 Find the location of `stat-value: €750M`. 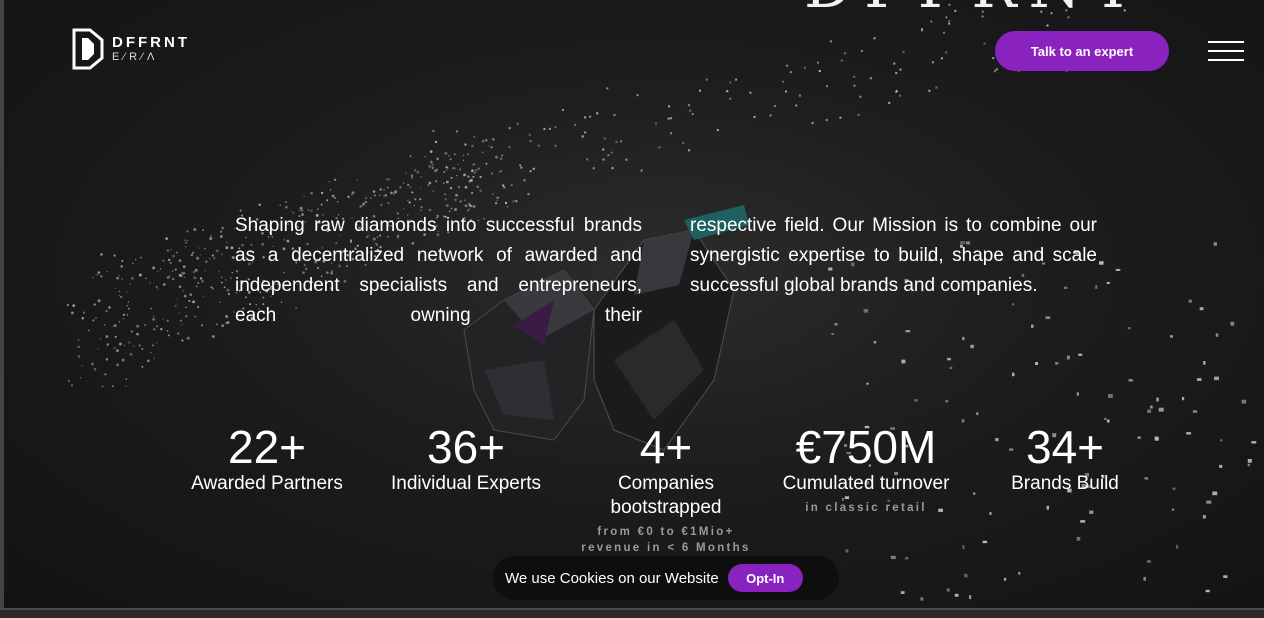

stat-value: €750M is located at coordinates (866, 447).